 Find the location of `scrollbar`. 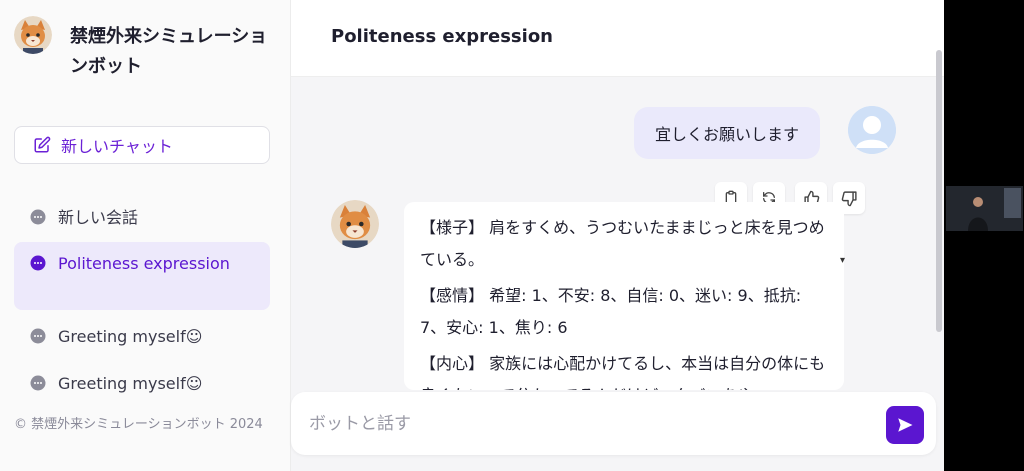

scrollbar is located at coordinates (939, 191).